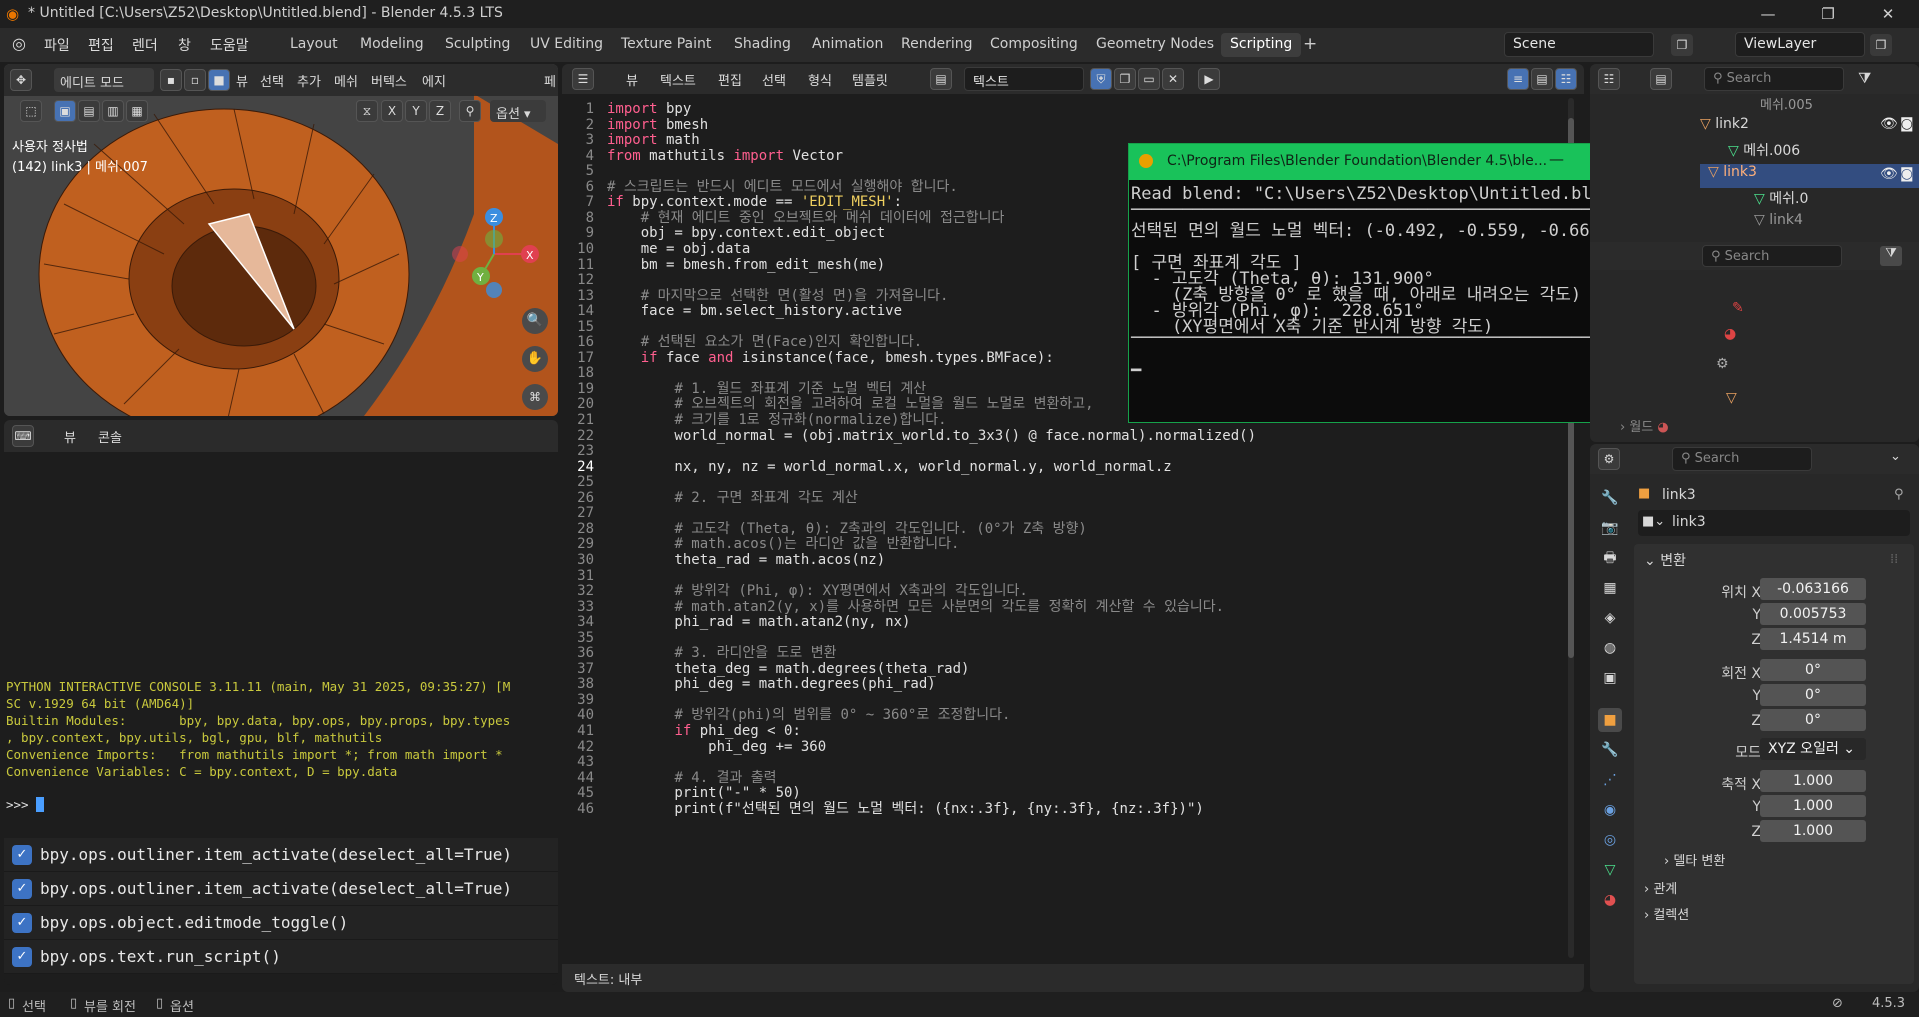 Image resolution: width=1919 pixels, height=1017 pixels. Describe the element at coordinates (1813, 749) in the screenshot. I see `rotation-mode-dropdown: XYZ 오일러 ⌄` at that location.